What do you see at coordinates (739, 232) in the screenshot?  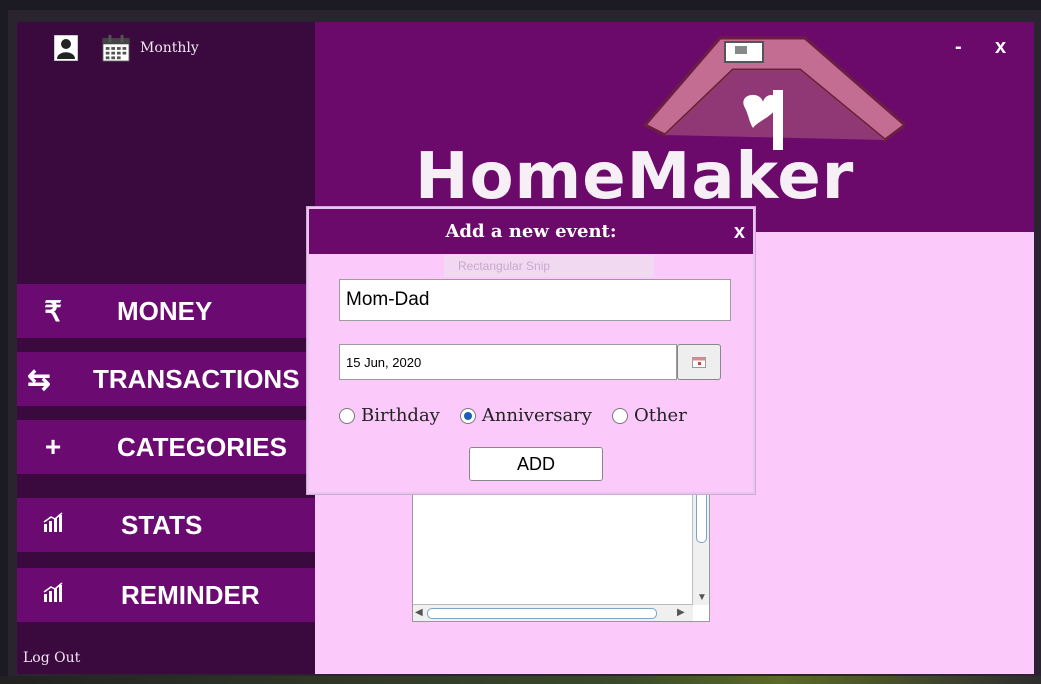 I see `dialog-close-button: x` at bounding box center [739, 232].